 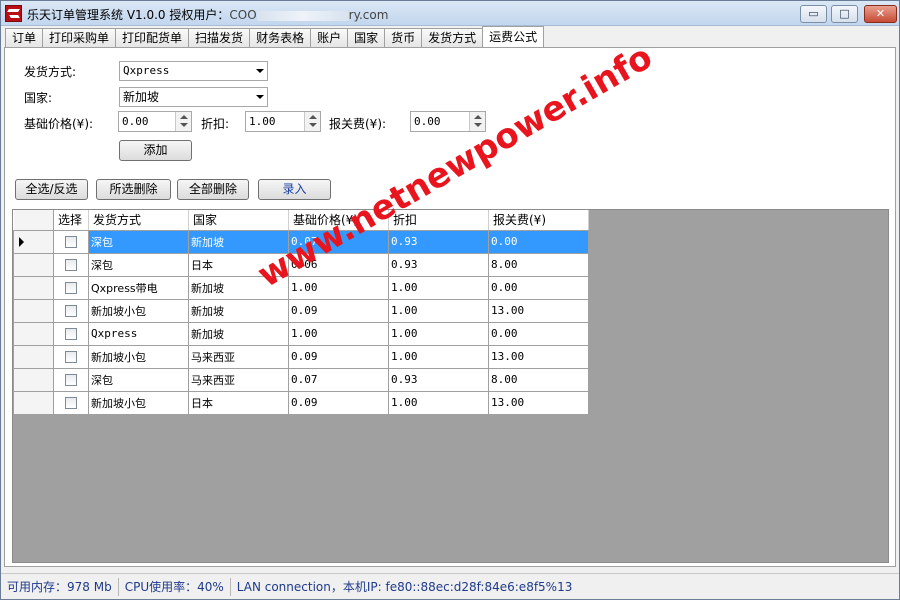 I want to click on table-row: 新加坡小包 马来西亚 0.09 1.00 13.00, so click(x=301, y=356).